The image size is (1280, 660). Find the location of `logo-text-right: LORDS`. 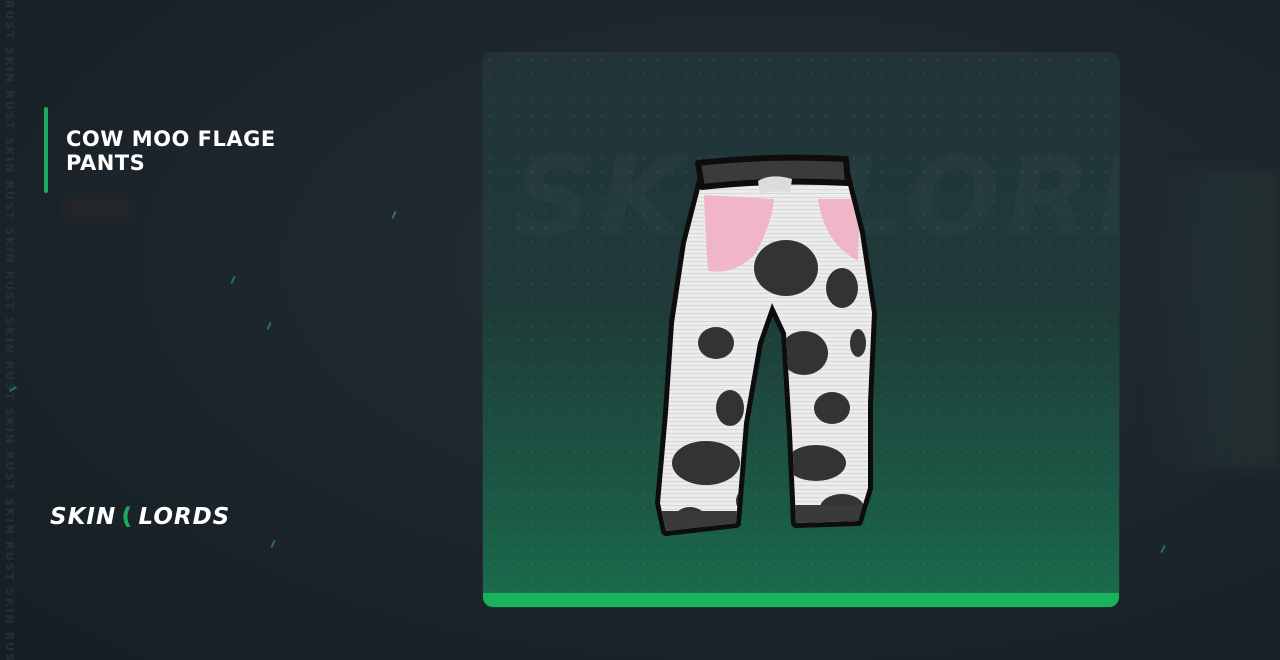

logo-text-right: LORDS is located at coordinates (184, 517).